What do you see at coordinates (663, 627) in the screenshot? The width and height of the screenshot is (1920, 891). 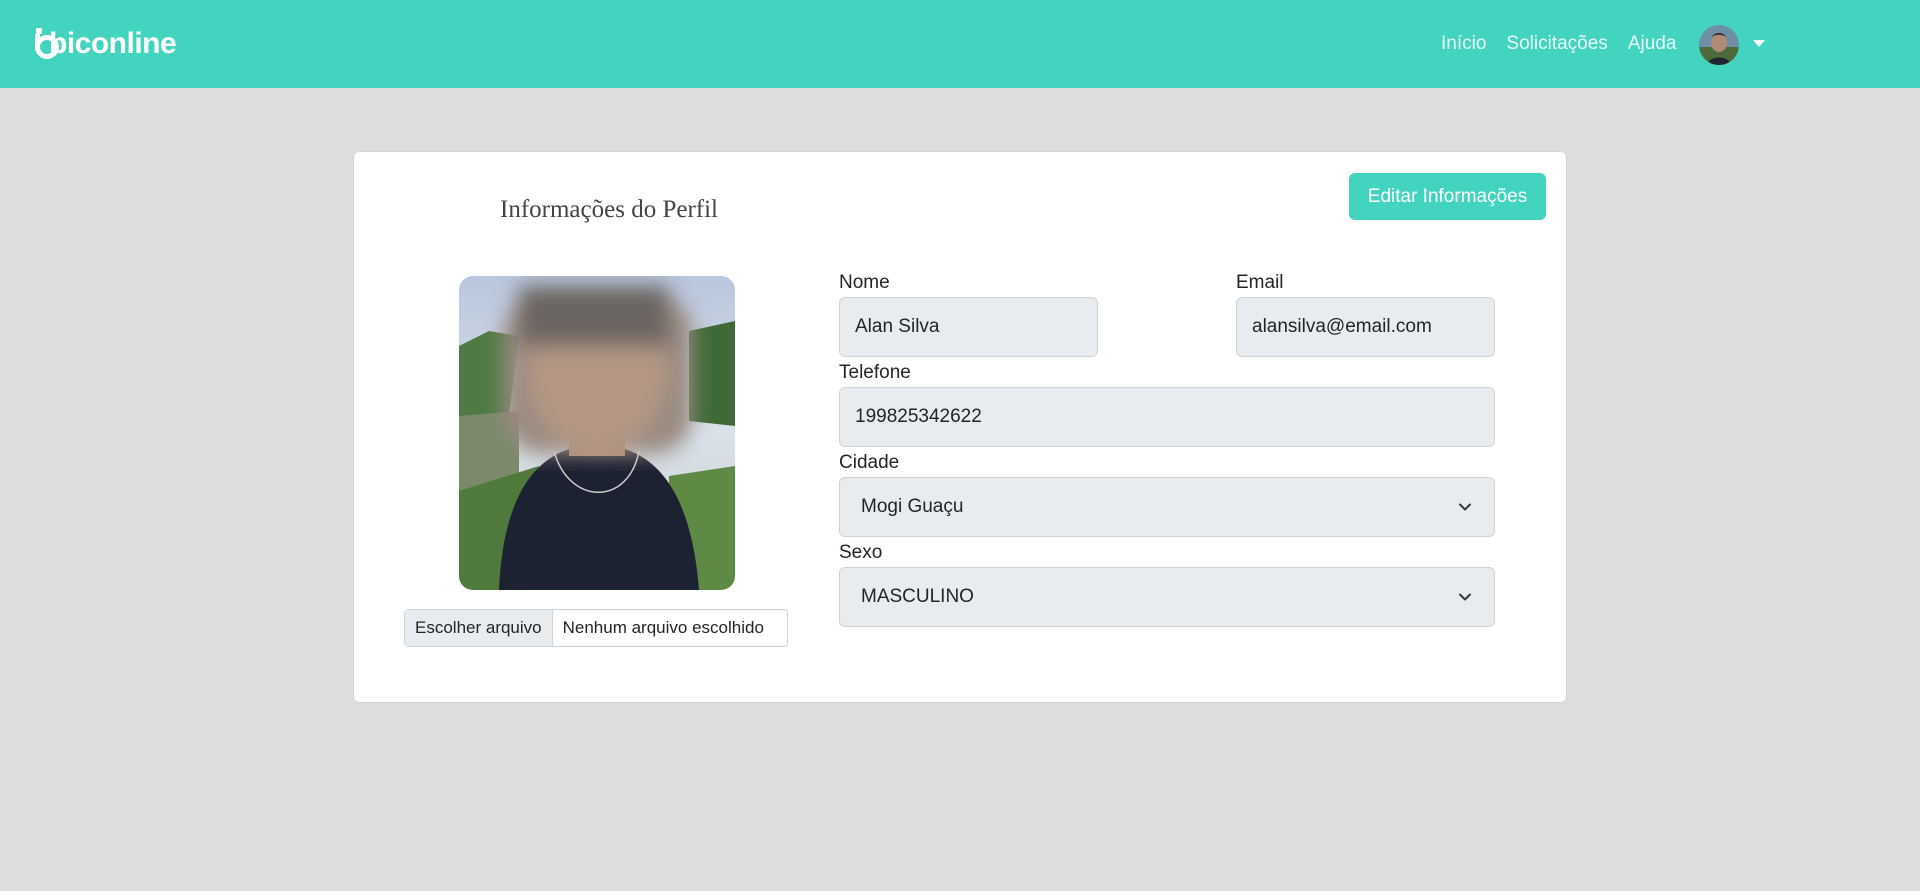 I see `file-status-text: Nenhum arquivo escolhido` at bounding box center [663, 627].